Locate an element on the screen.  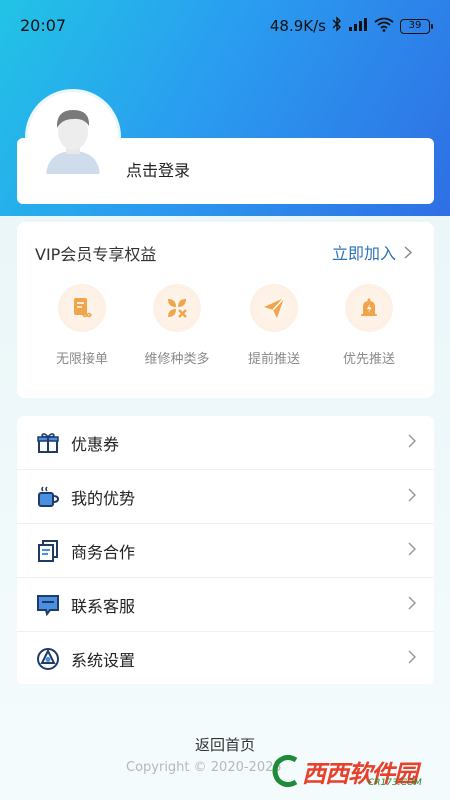
gift-icon is located at coordinates (48, 443).